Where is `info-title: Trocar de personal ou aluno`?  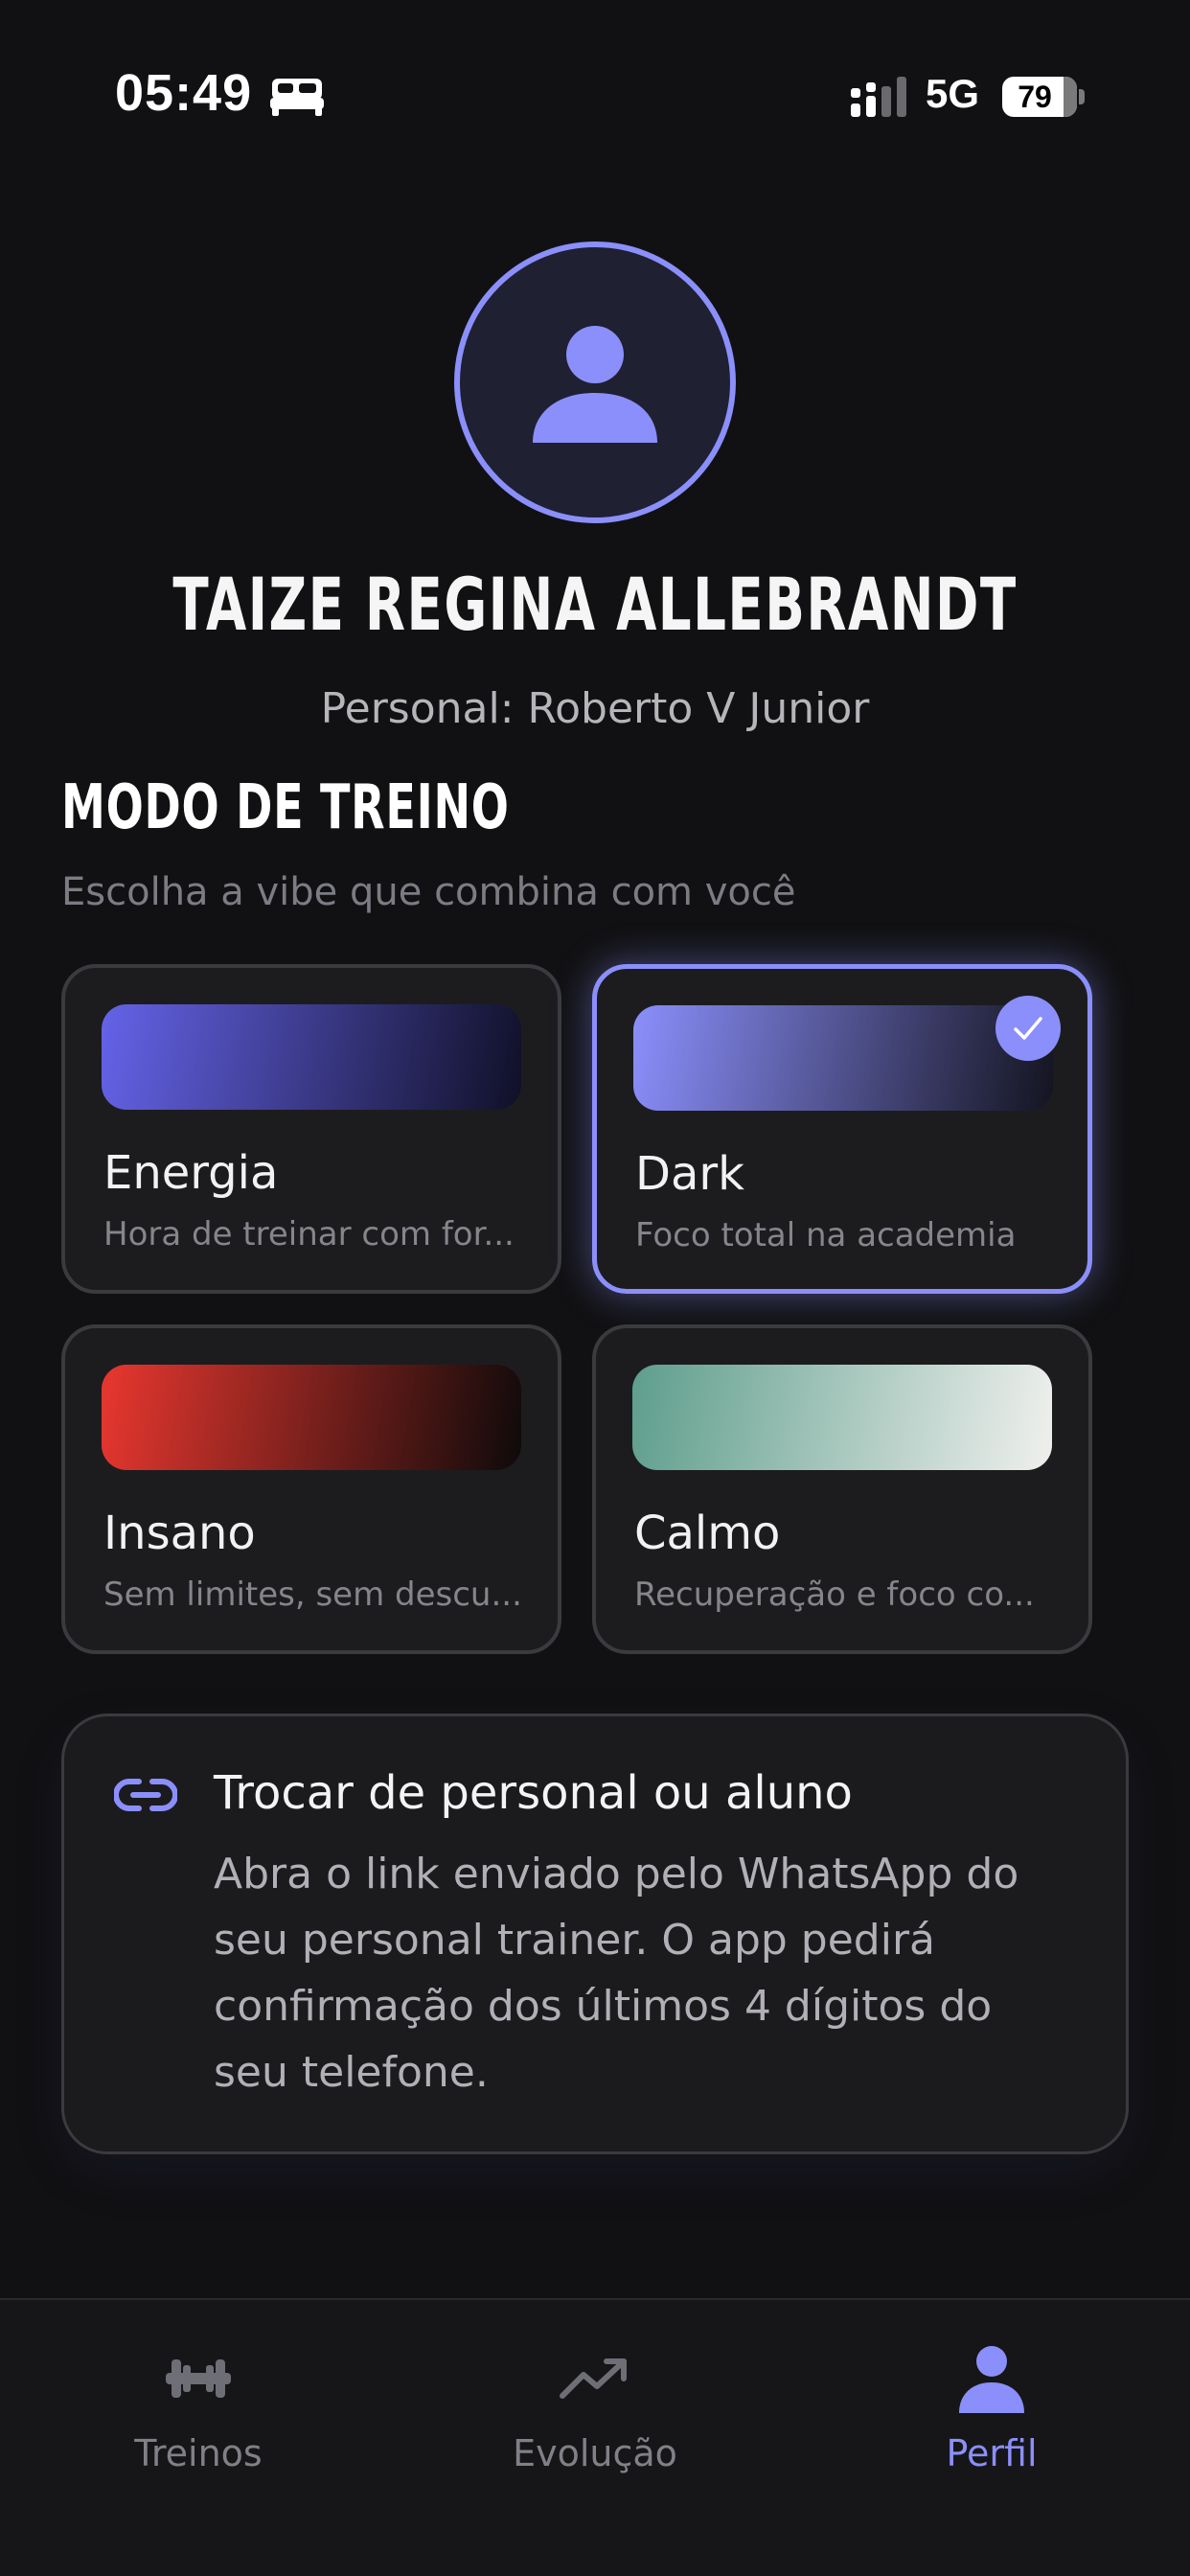 info-title: Trocar de personal ou aluno is located at coordinates (533, 1793).